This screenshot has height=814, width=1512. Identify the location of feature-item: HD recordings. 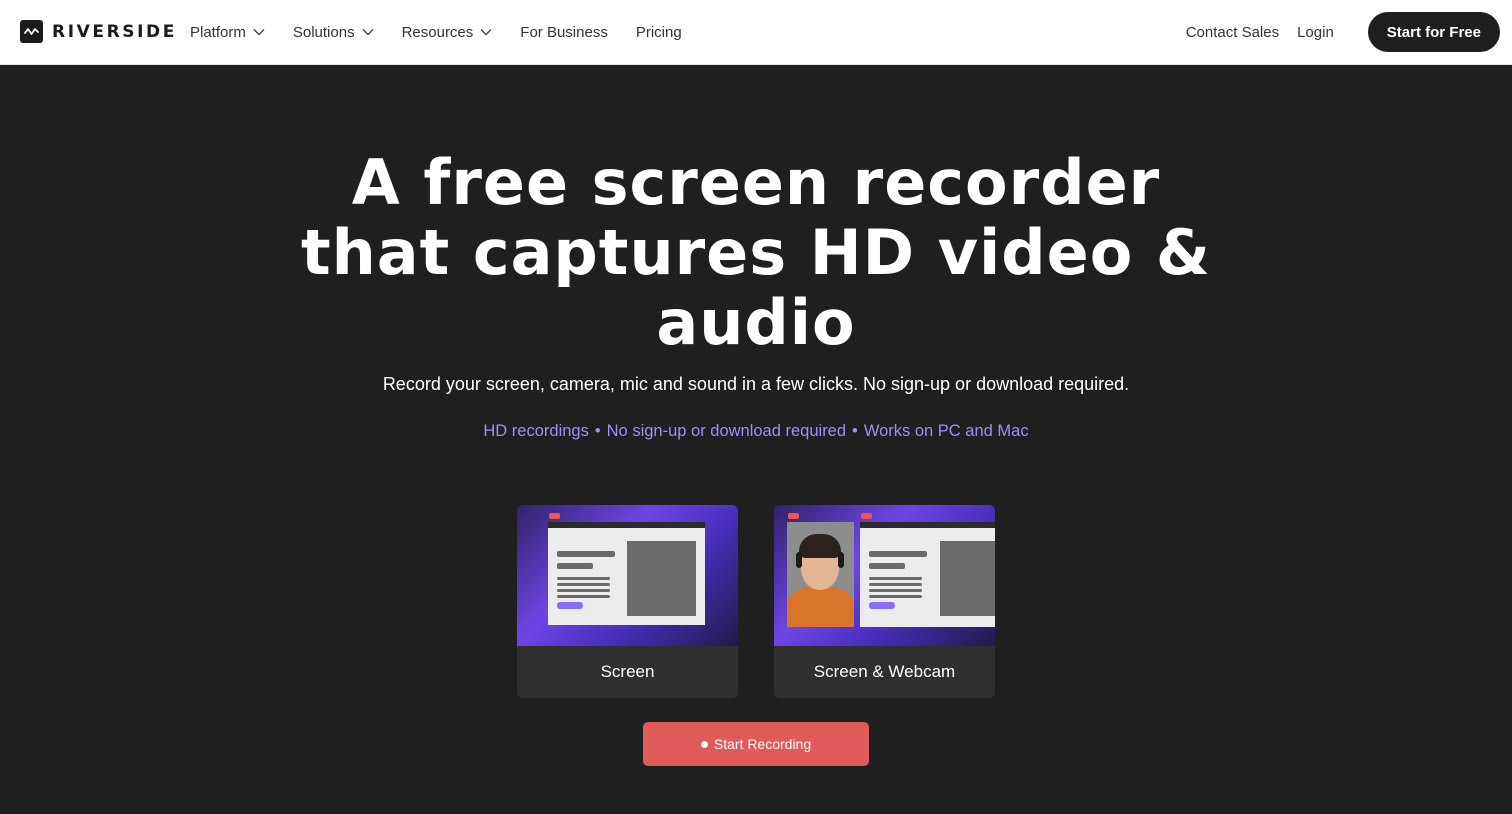
(536, 431).